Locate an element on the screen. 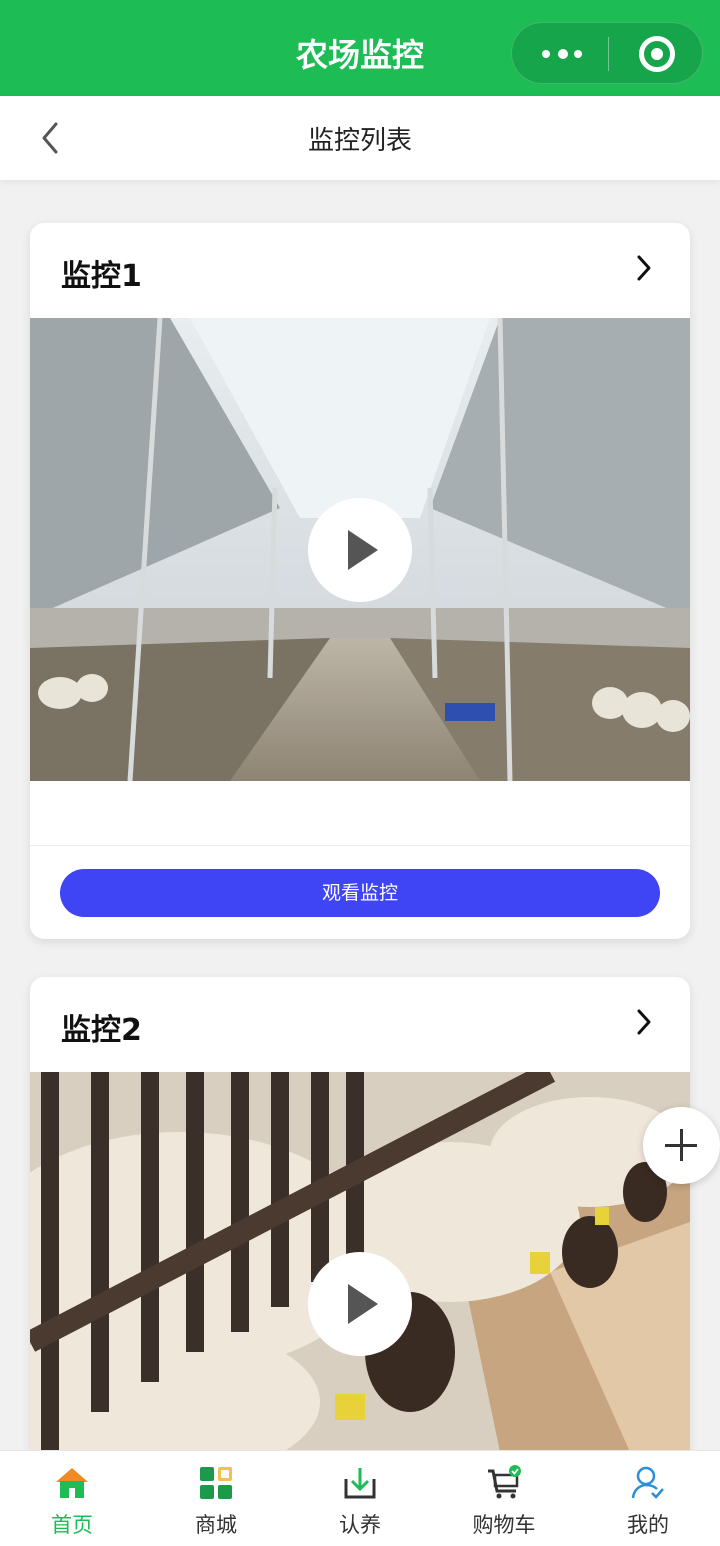  monitor-card-header: 监控1 is located at coordinates (360, 270).